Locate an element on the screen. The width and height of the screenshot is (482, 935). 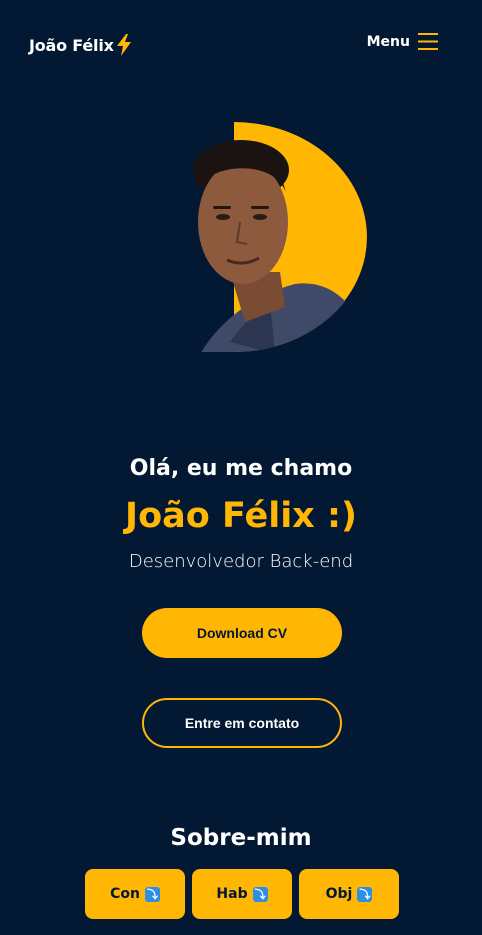
hero-role: Desenvolvedor Back-end is located at coordinates (241, 561).